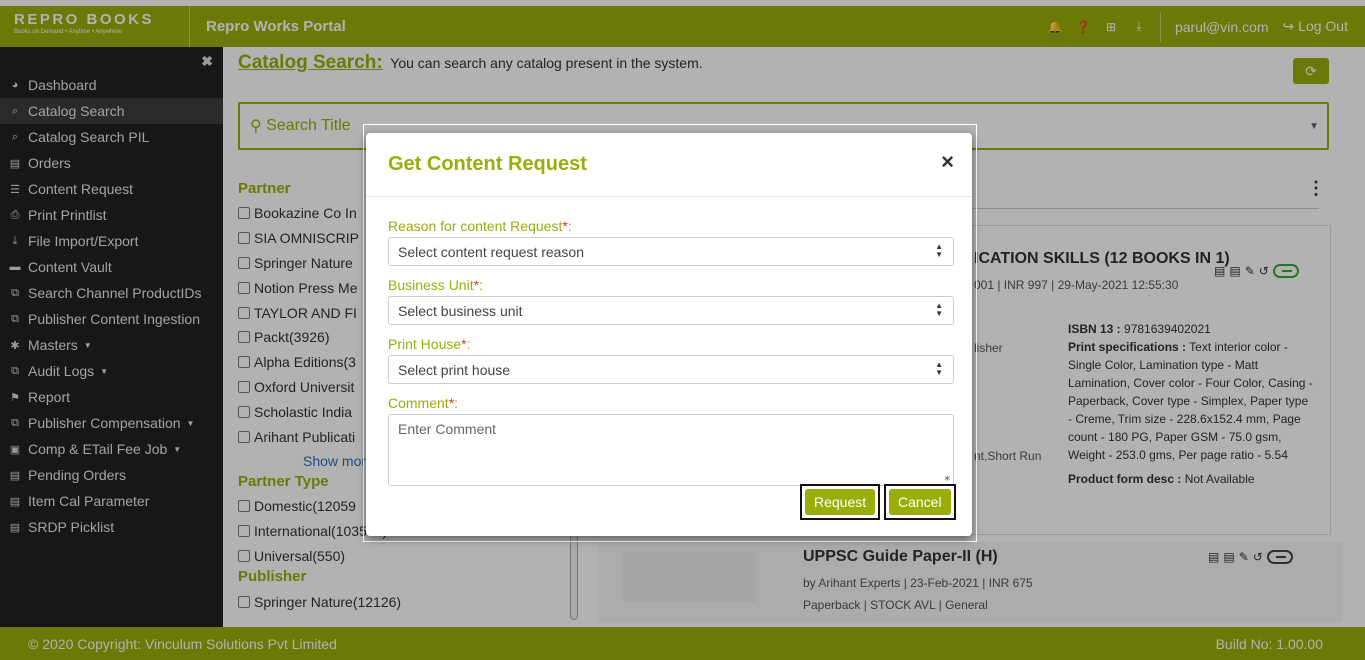 This screenshot has height=660, width=1365. What do you see at coordinates (947, 478) in the screenshot?
I see `resize-handle-icon: ∗` at bounding box center [947, 478].